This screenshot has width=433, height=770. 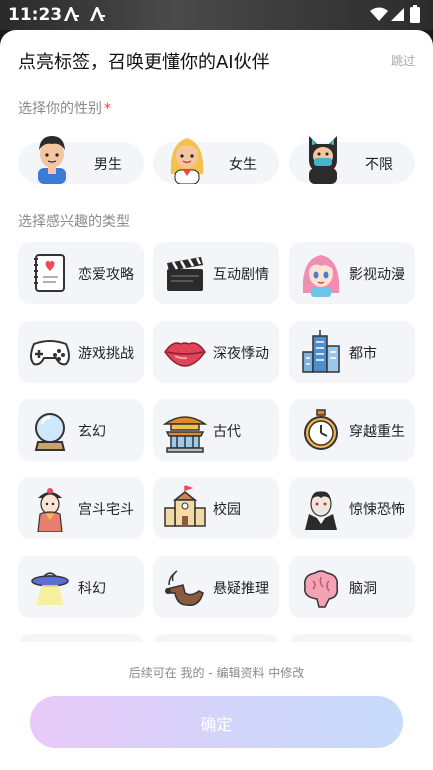 What do you see at coordinates (321, 429) in the screenshot?
I see `stopwatch-icon` at bounding box center [321, 429].